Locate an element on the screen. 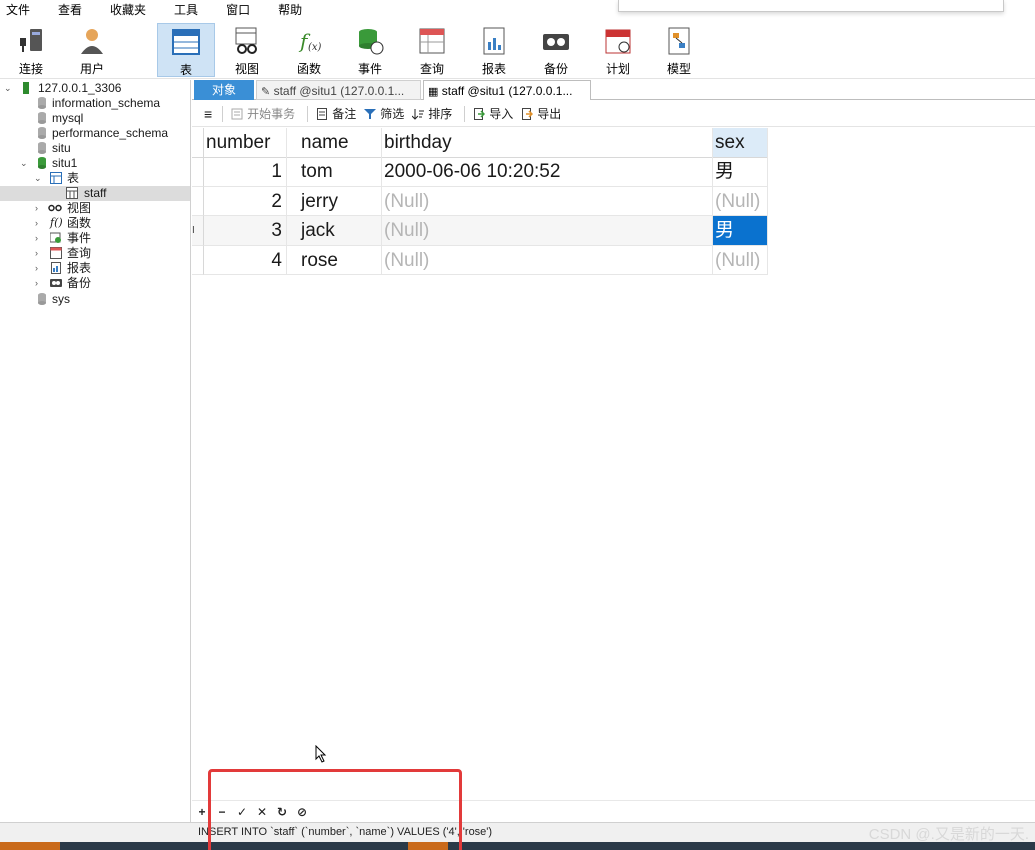 The image size is (1035, 850). column-header-name: name is located at coordinates (334, 143).